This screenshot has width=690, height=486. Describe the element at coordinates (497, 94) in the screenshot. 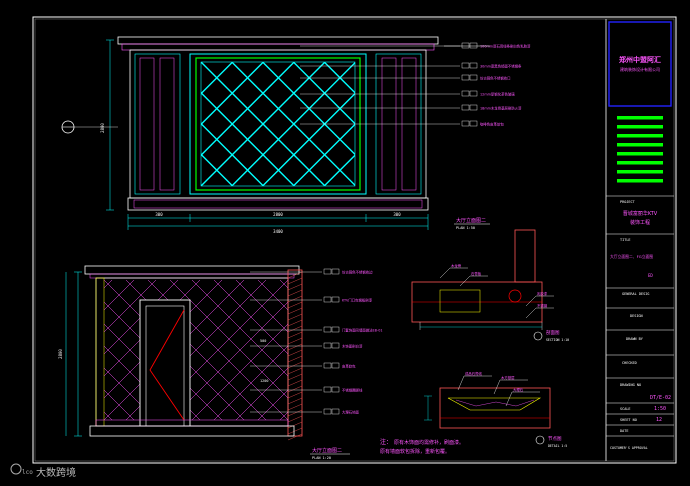

I see `top-annotation: 12mm厚钢化茶色玻璃` at that location.